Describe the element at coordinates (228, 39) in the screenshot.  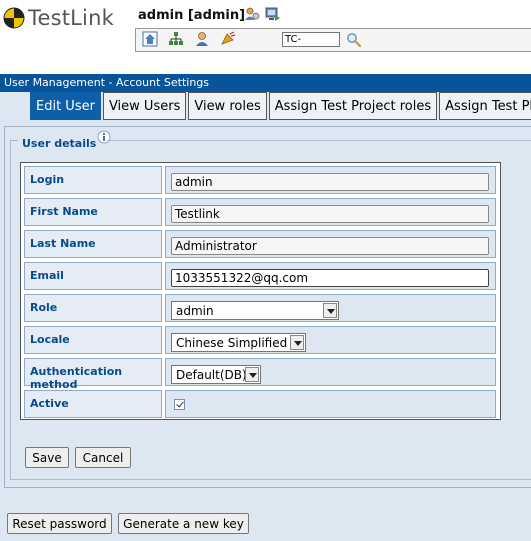
I see `events-icon` at that location.